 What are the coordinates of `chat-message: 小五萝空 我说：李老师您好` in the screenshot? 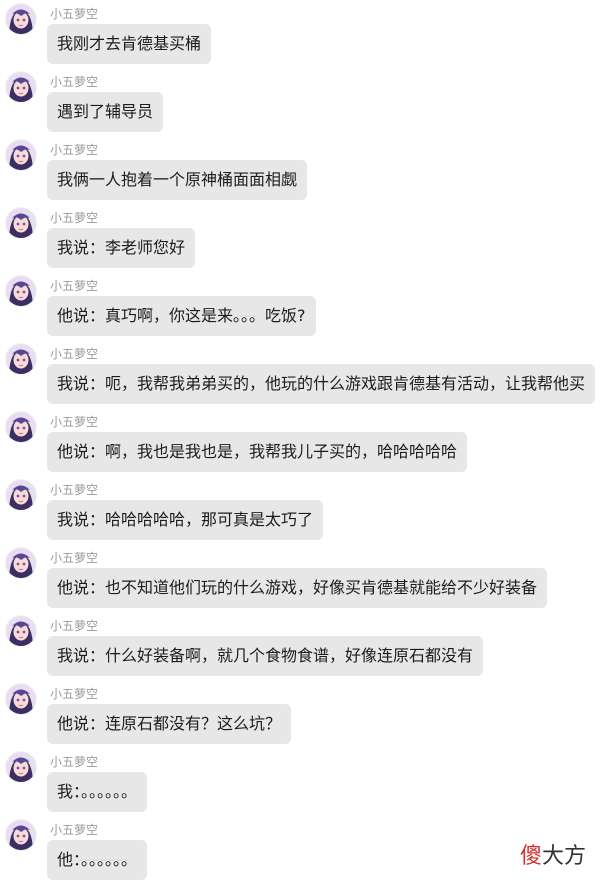 It's located at (303, 238).